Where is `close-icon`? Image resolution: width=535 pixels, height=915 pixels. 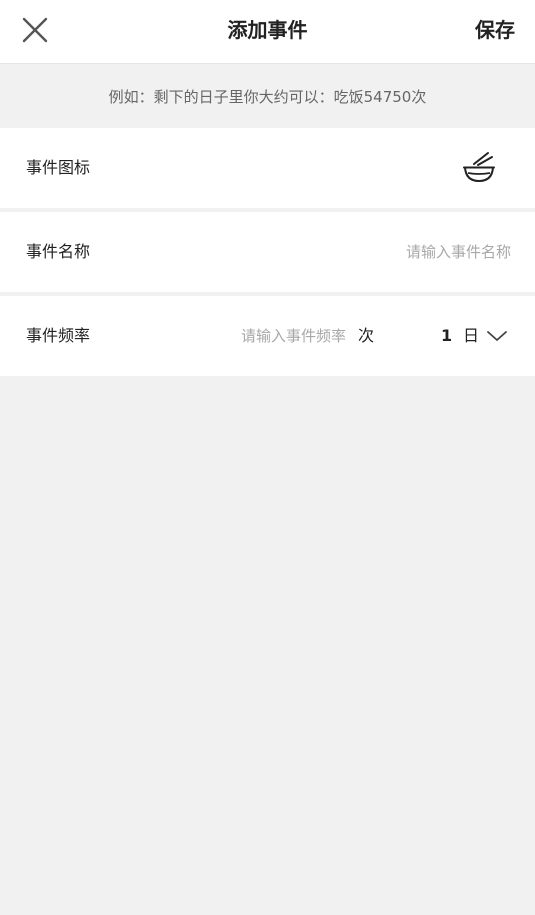 close-icon is located at coordinates (35, 30).